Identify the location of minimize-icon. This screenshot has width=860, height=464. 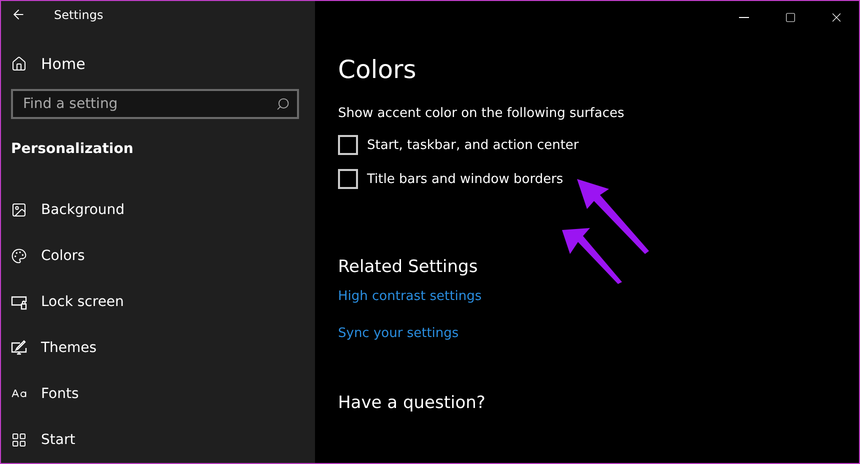
(744, 17).